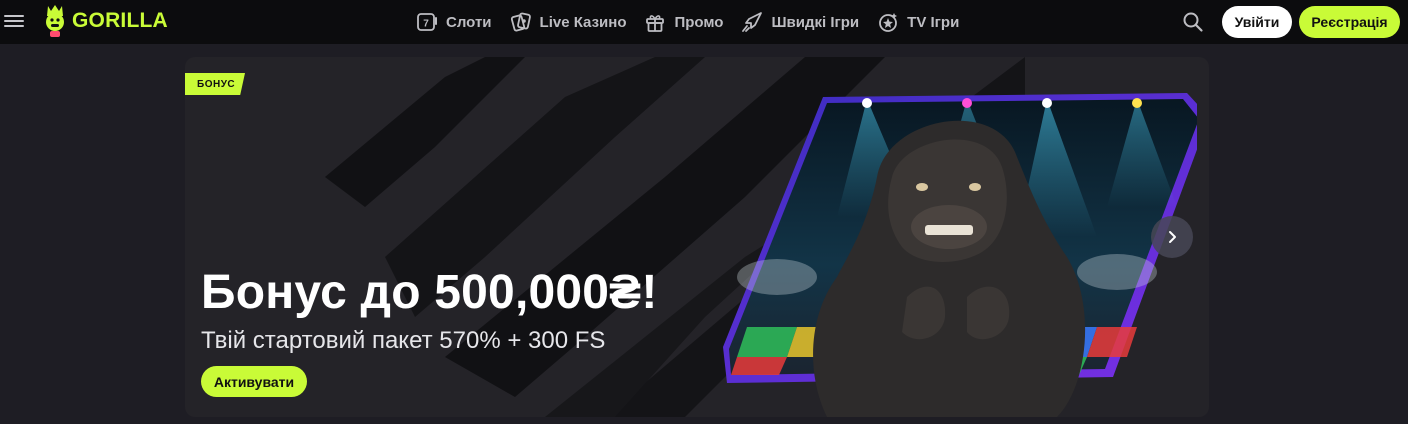 The height and width of the screenshot is (424, 1408). I want to click on nav-item-fast-games: Швидкі Ігри, so click(800, 22).